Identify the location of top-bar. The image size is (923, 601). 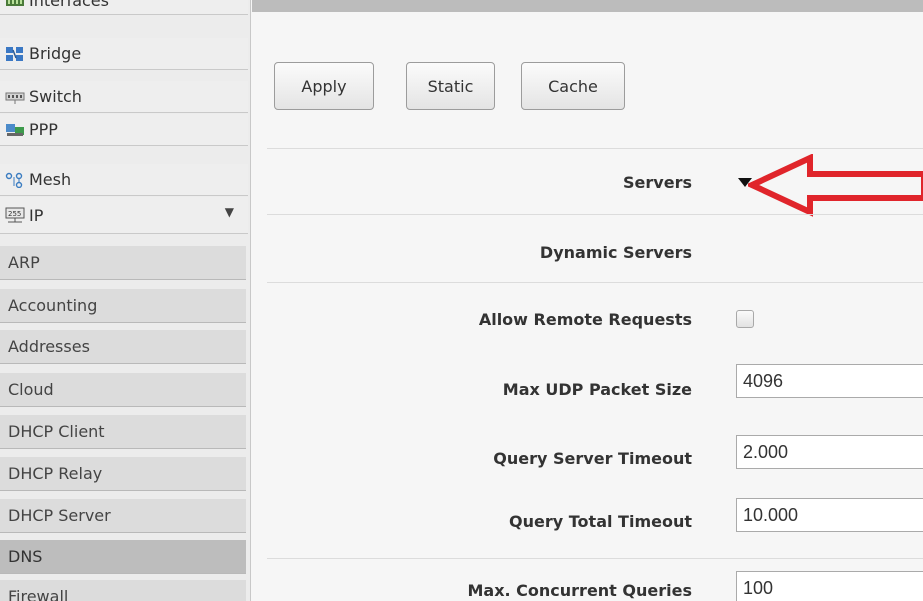
(587, 6).